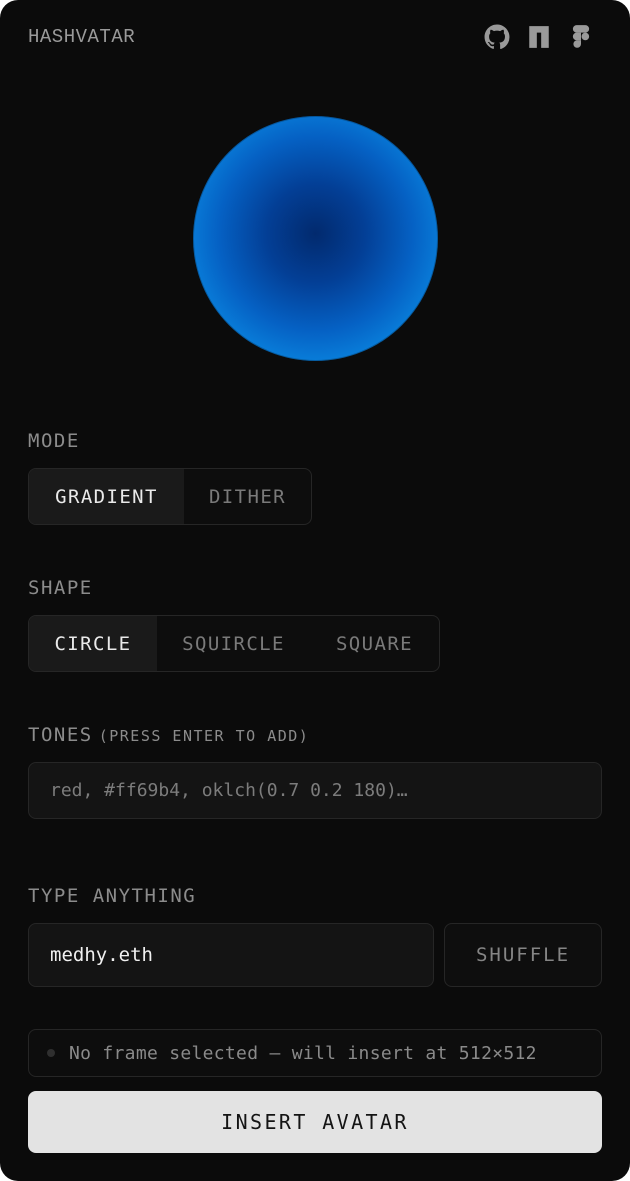  I want to click on tones-hint: (PRESS ENTER TO ADD), so click(204, 736).